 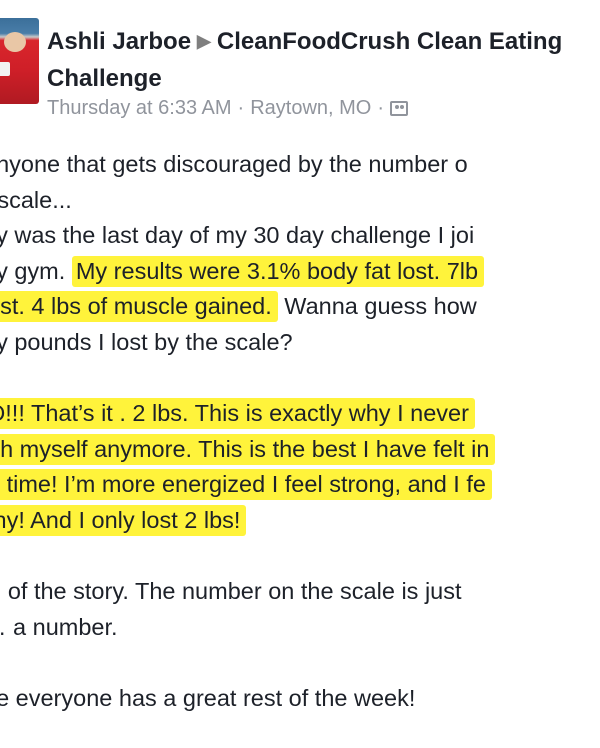 I want to click on highlighted-text: My results were 3.1% body fat lost. 7lb, so click(x=278, y=271).